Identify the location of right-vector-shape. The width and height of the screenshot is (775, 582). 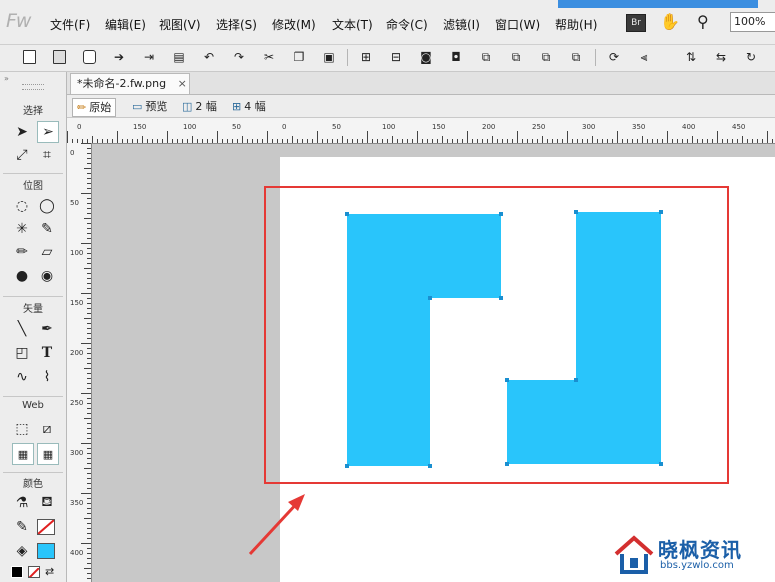
(584, 338).